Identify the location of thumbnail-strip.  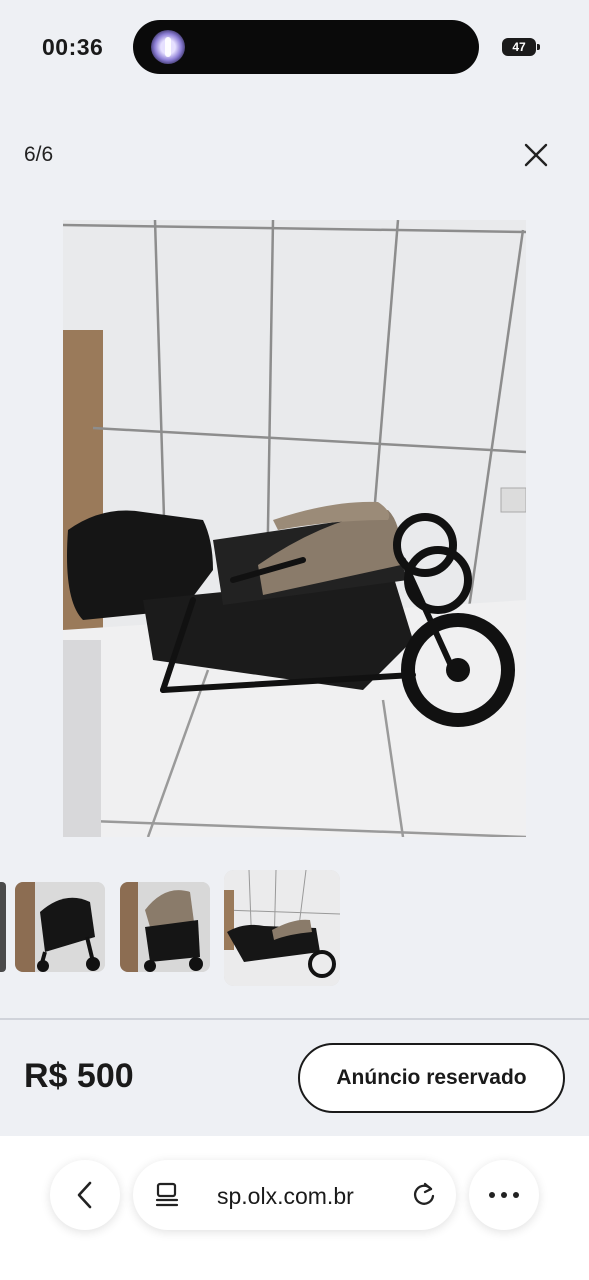
(294, 930).